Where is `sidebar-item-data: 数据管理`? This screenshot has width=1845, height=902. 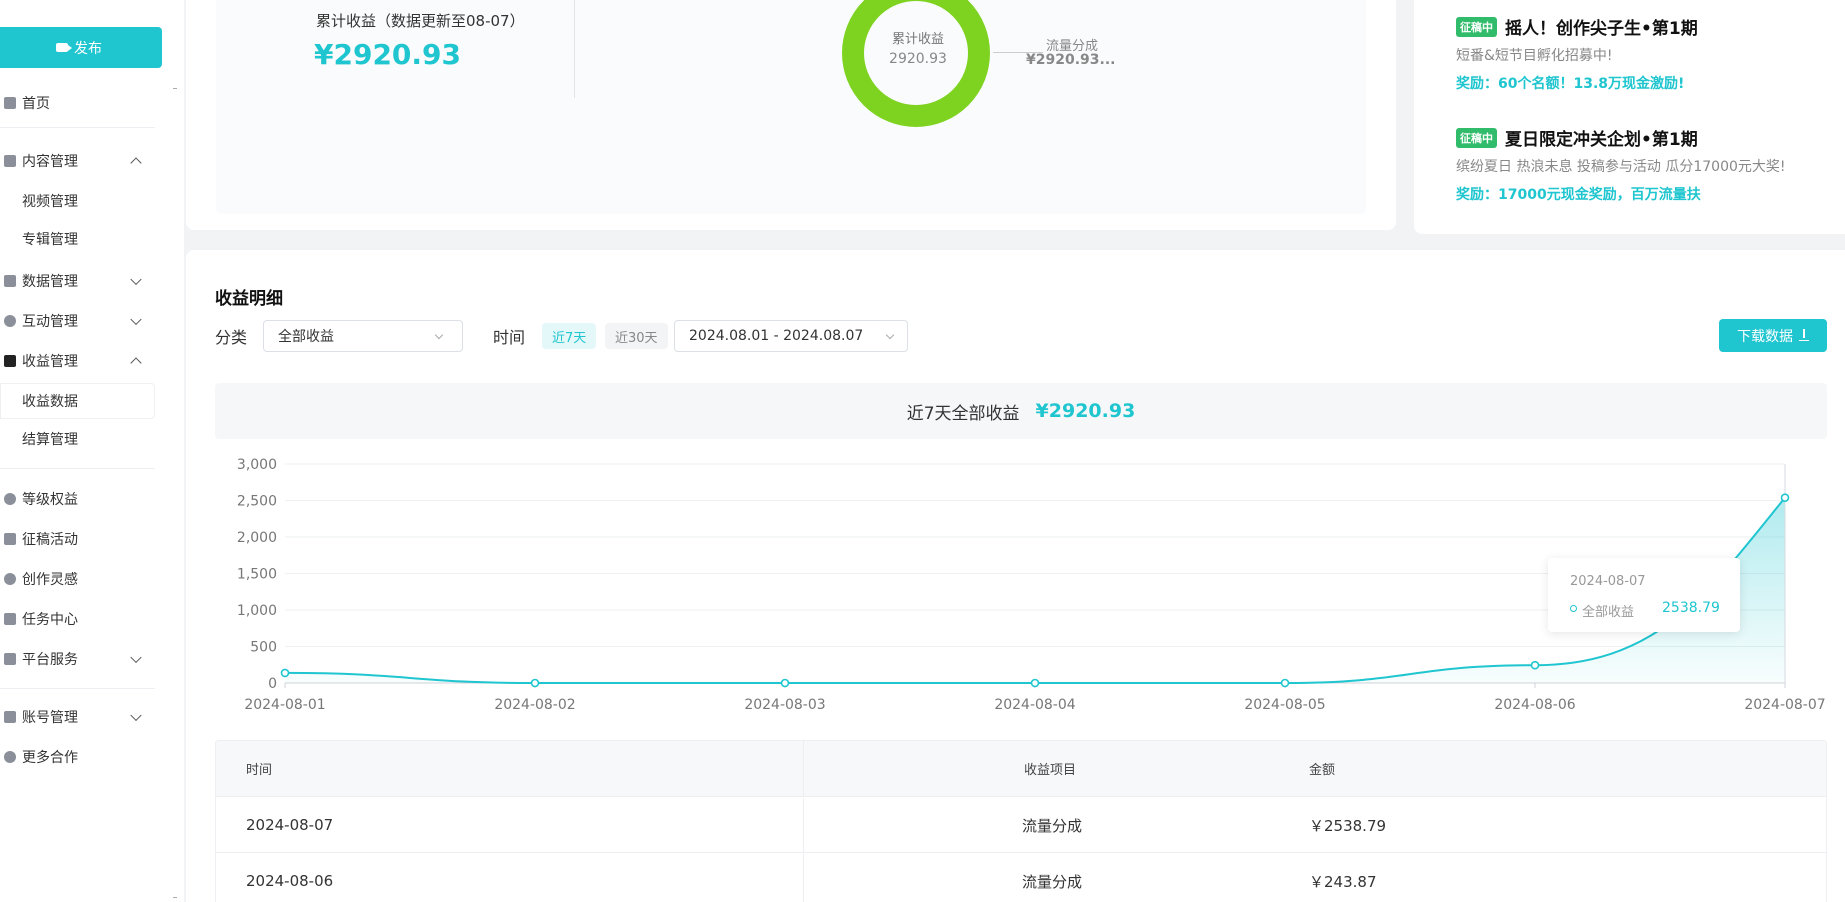
sidebar-item-data: 数据管理 is located at coordinates (80, 281).